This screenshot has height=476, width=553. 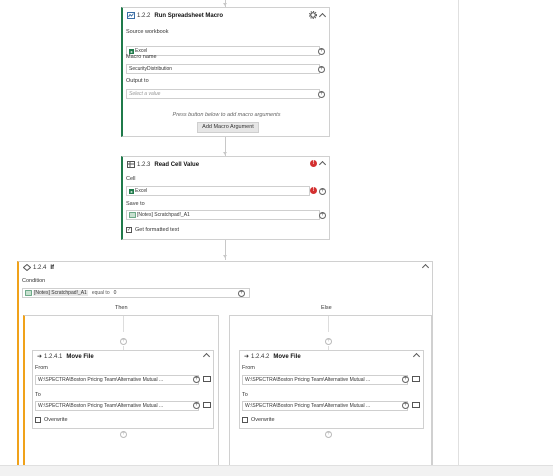 What do you see at coordinates (101, 293) in the screenshot?
I see `operator-text: equal to` at bounding box center [101, 293].